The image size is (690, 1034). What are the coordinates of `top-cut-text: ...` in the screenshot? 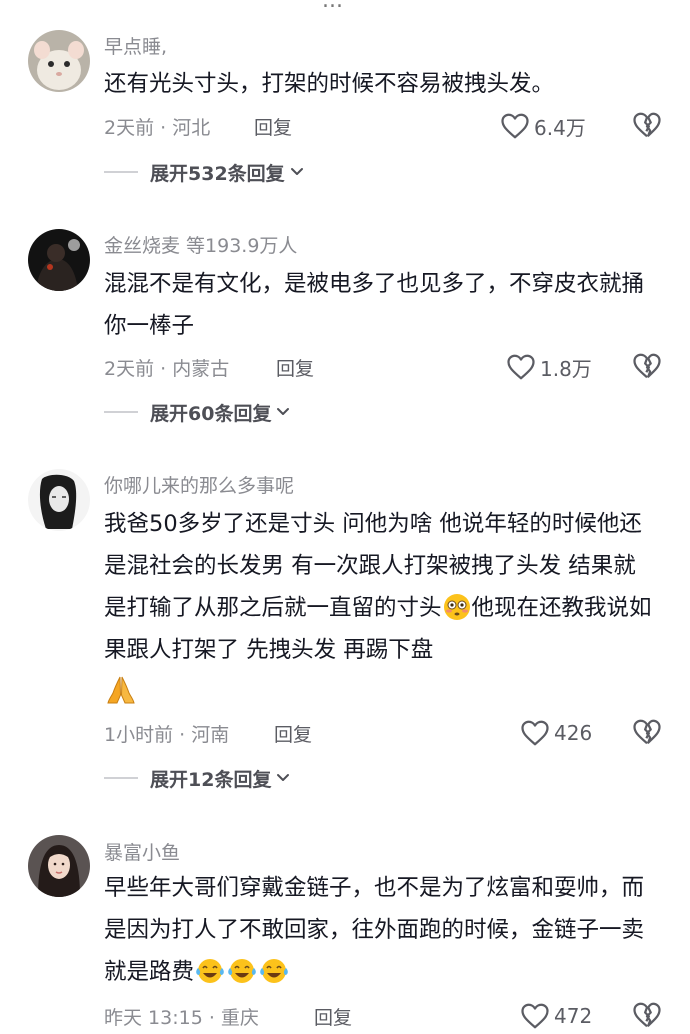 It's located at (332, 4).